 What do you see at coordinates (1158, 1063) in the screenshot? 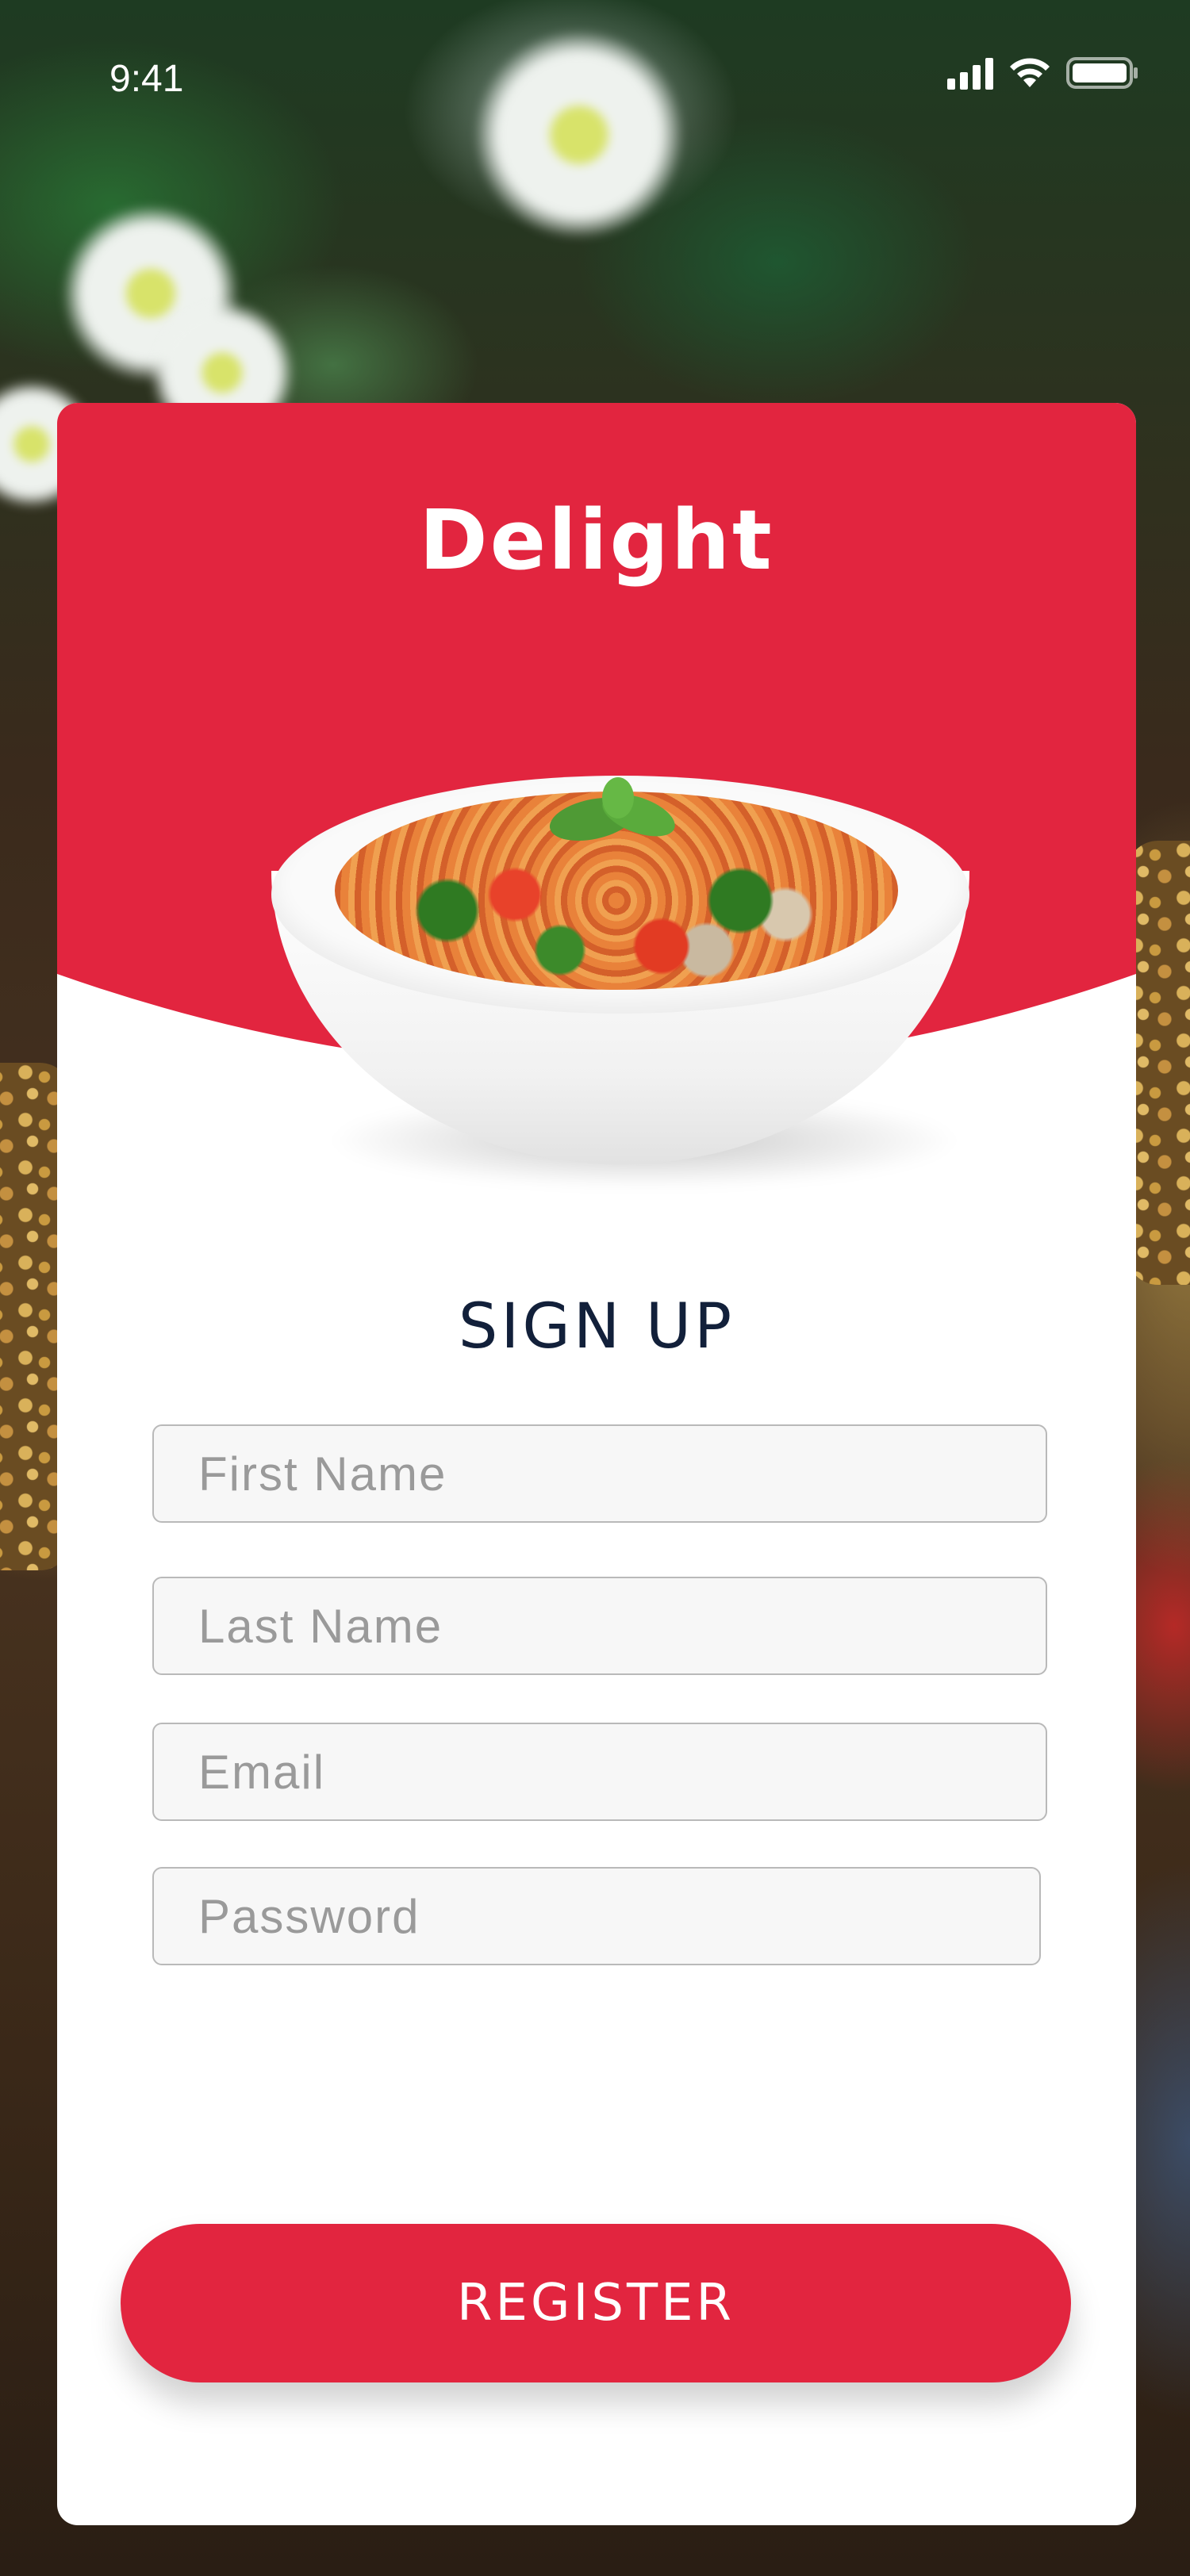
I see `chickpea-bowl` at bounding box center [1158, 1063].